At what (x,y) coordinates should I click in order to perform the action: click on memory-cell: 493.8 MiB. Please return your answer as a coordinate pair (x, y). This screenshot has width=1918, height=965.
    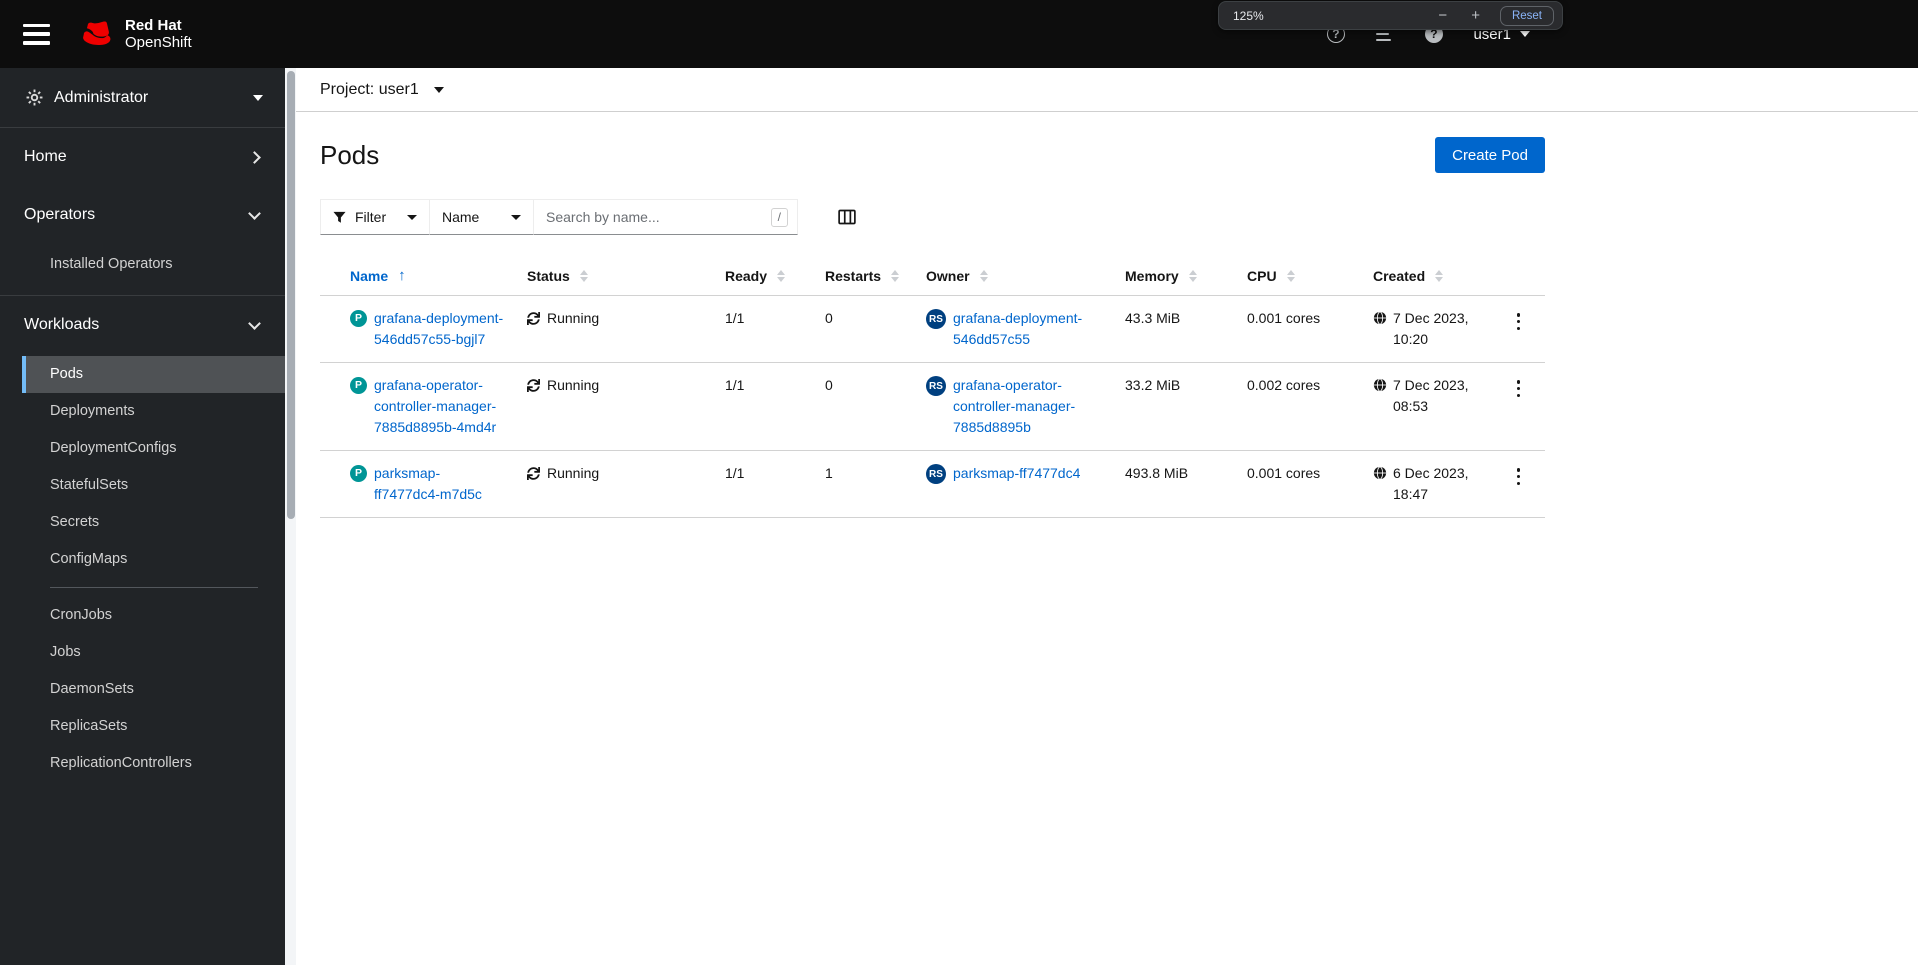
    Looking at the image, I should click on (1170, 484).